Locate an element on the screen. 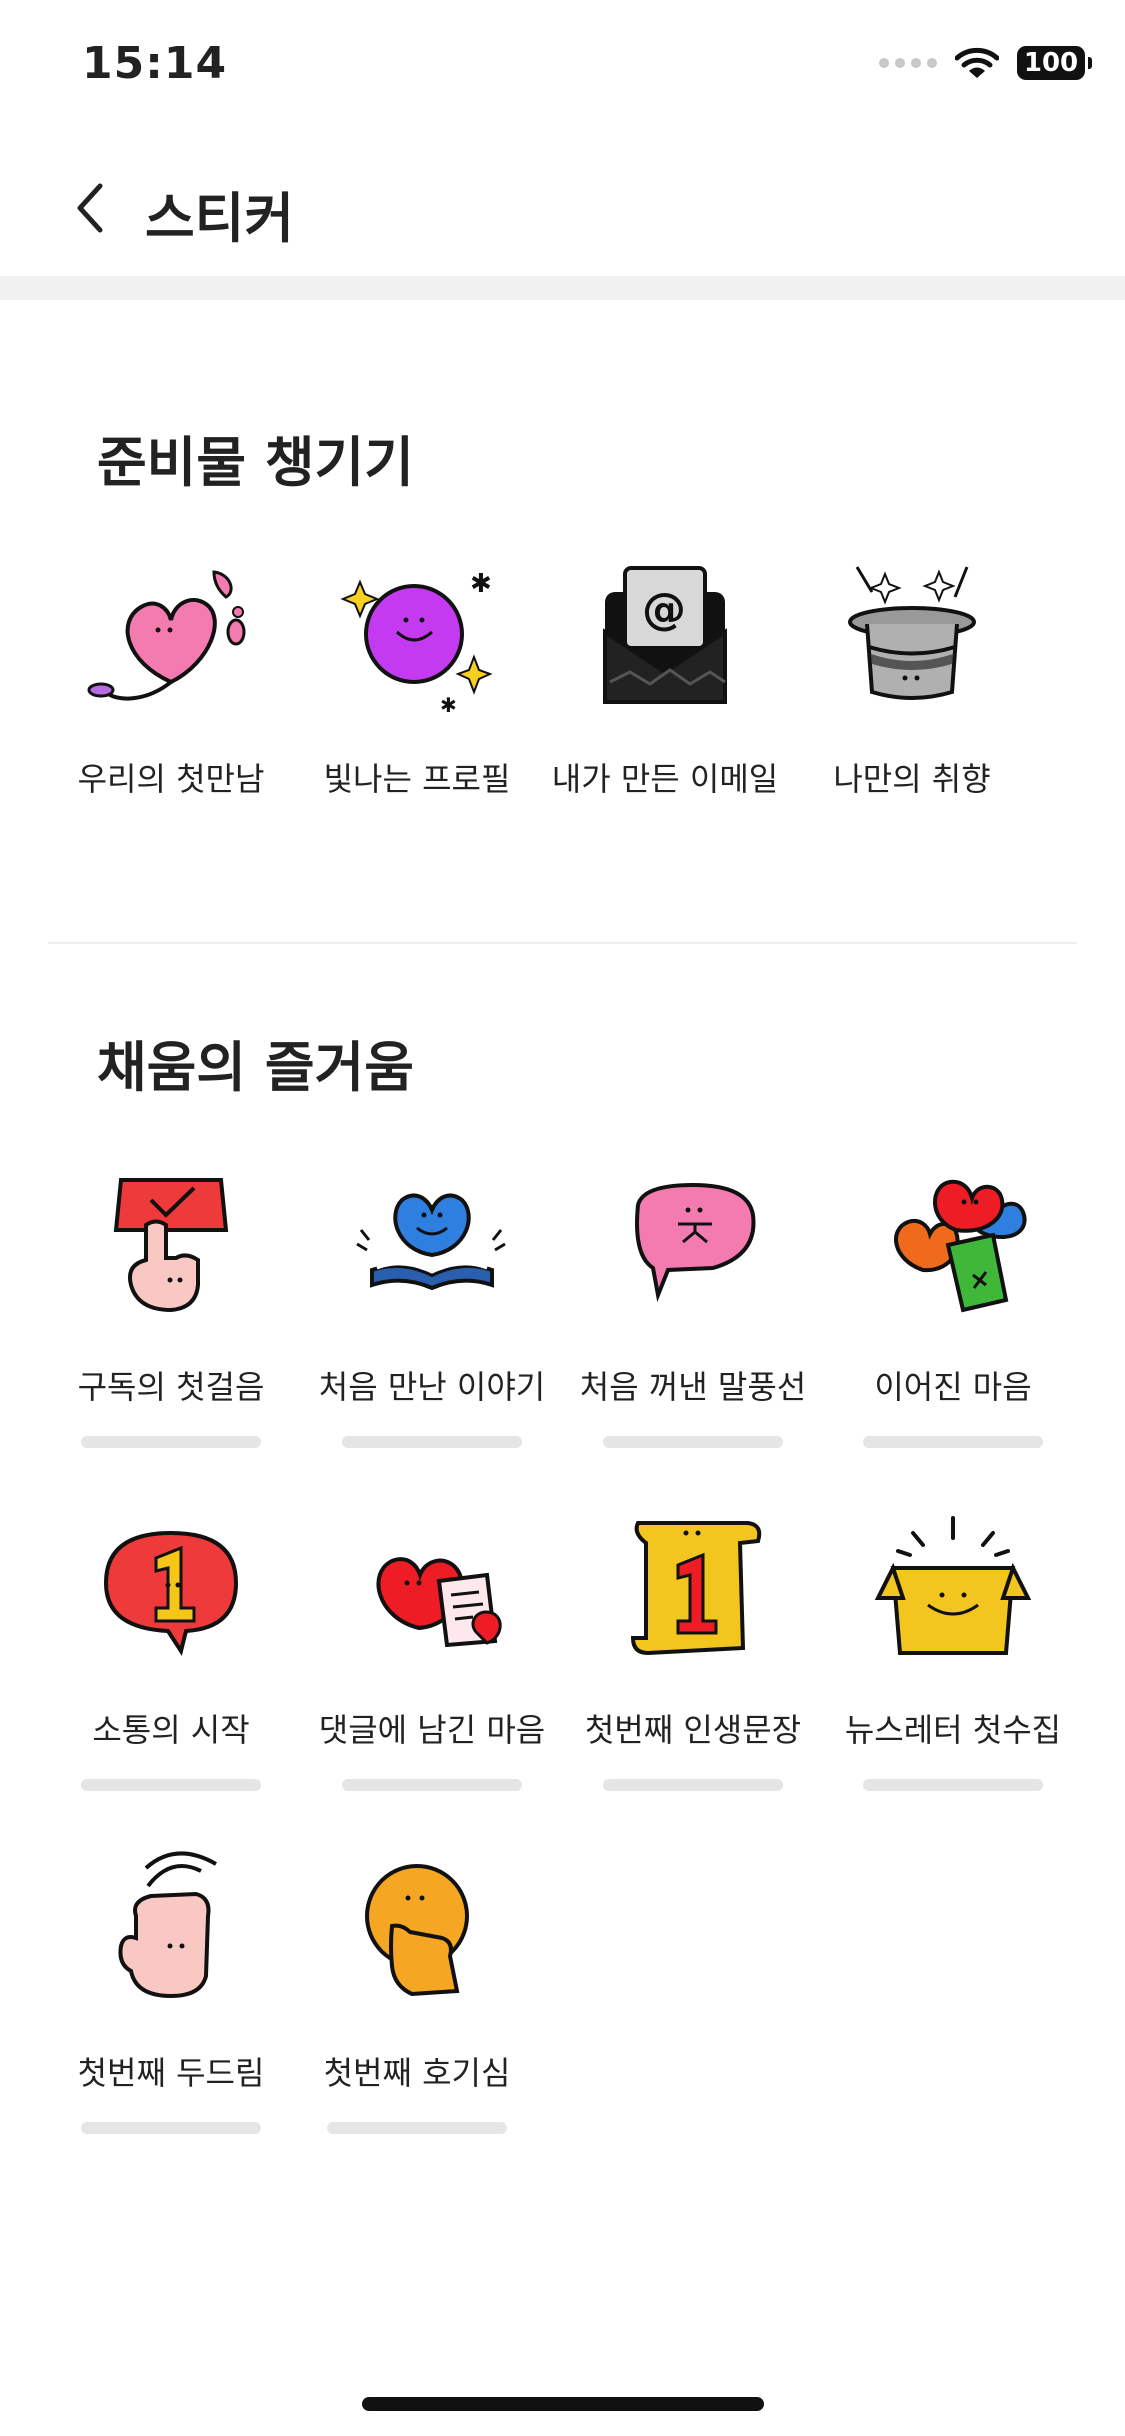 The width and height of the screenshot is (1125, 2436). sticker-first-meeting: 우리의 첫만남 is located at coordinates (171, 676).